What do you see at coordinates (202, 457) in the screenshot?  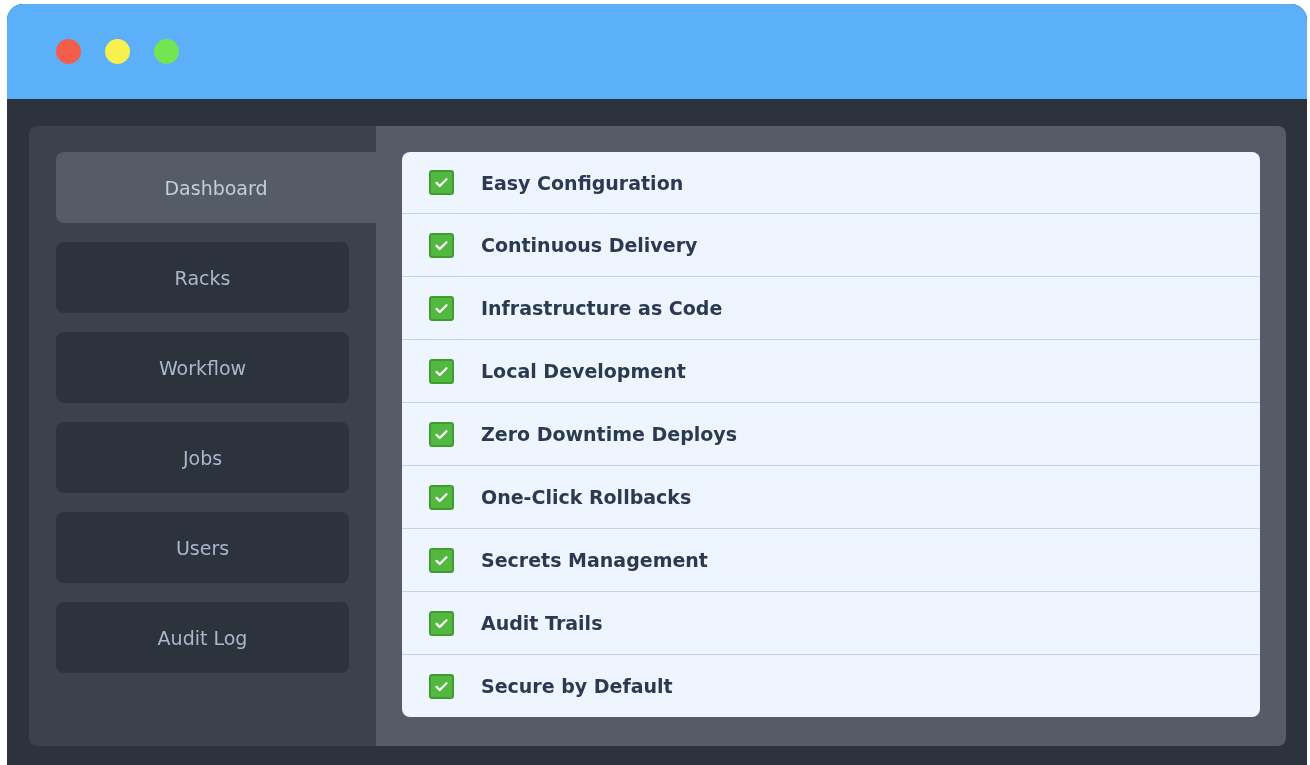 I see `sidebar-item: Jobs` at bounding box center [202, 457].